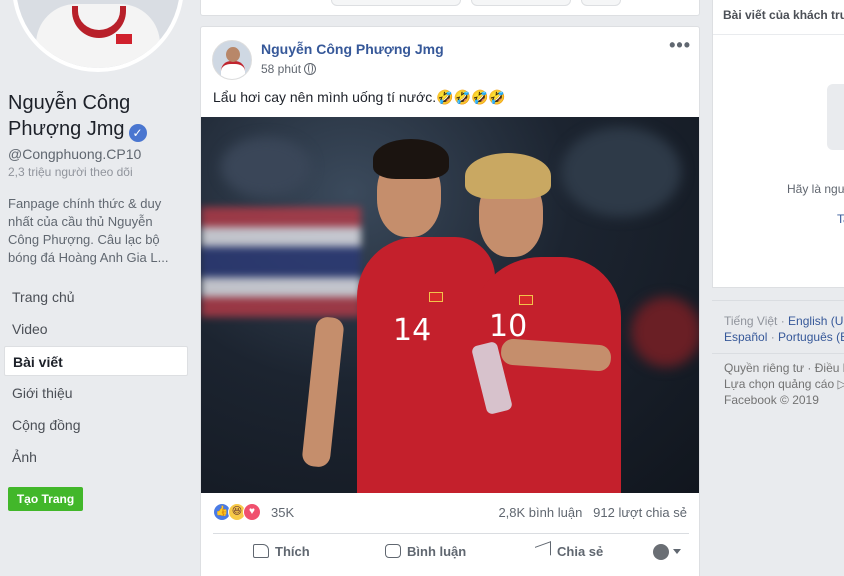 The image size is (844, 576). What do you see at coordinates (292, 551) in the screenshot?
I see `like-label: Thích` at bounding box center [292, 551].